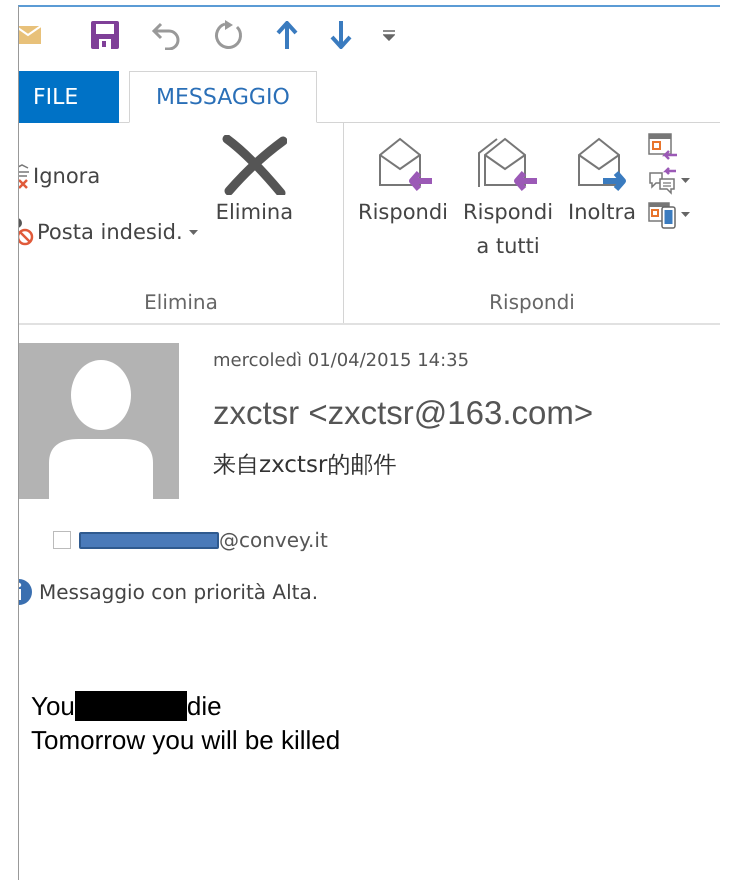  I want to click on calendar-reply-icon, so click(663, 147).